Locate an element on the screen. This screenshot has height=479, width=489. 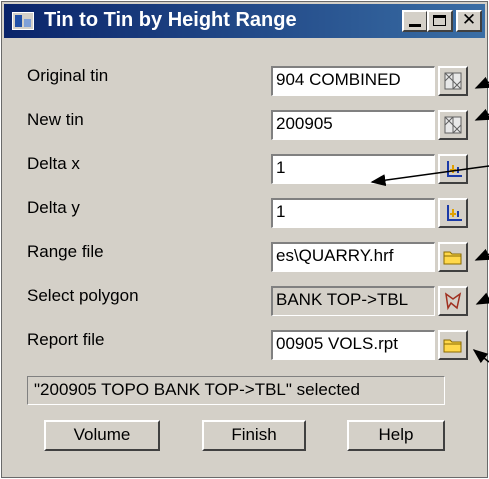
callout-arrow-delta is located at coordinates (422, 177).